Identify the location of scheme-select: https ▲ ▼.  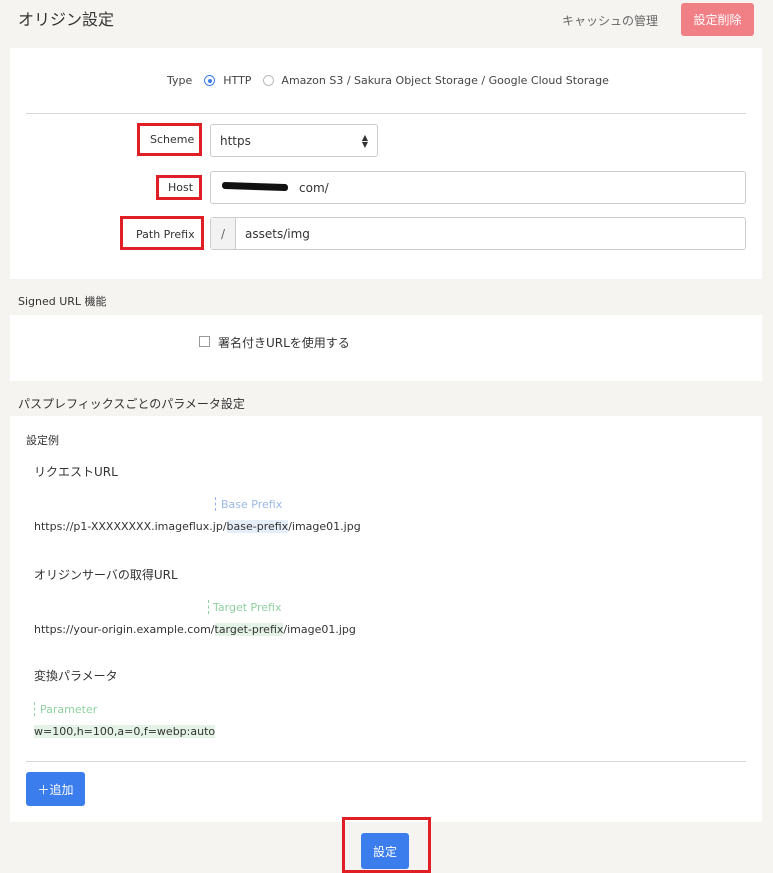
(294, 140).